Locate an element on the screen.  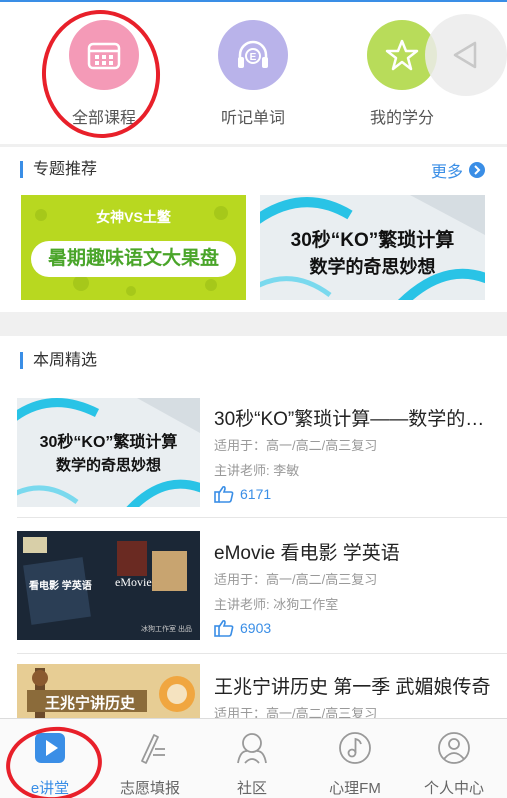
nav-label: 心理FM is located at coordinates (355, 788).